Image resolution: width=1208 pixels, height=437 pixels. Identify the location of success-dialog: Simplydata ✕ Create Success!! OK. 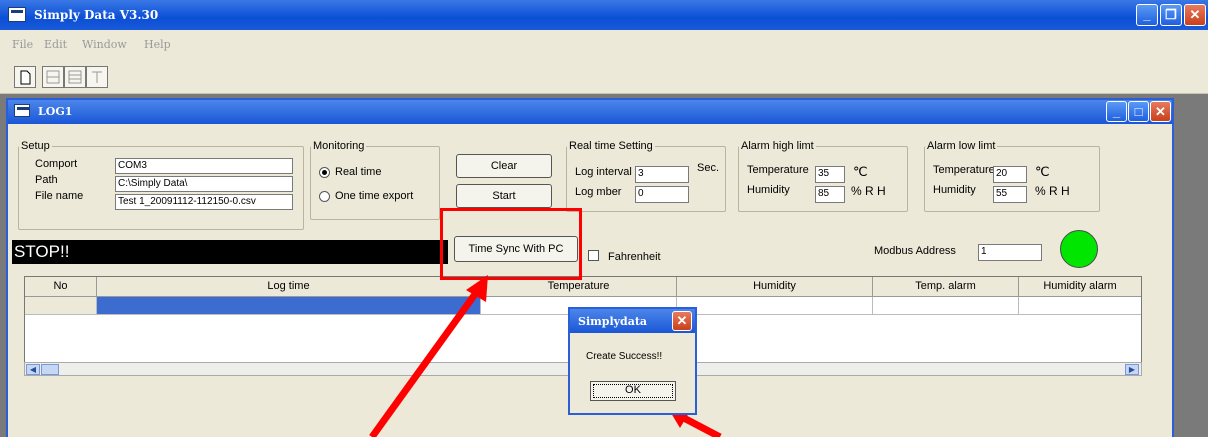
(632, 361).